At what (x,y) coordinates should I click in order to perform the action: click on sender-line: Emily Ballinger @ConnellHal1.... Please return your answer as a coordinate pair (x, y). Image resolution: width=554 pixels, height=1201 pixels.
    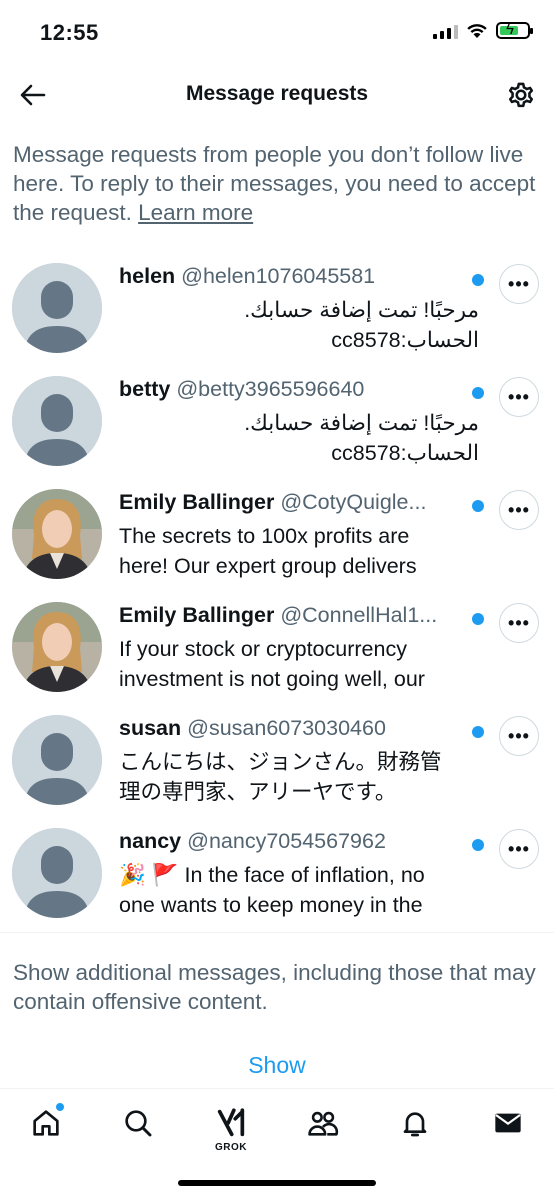
    Looking at the image, I should click on (296, 615).